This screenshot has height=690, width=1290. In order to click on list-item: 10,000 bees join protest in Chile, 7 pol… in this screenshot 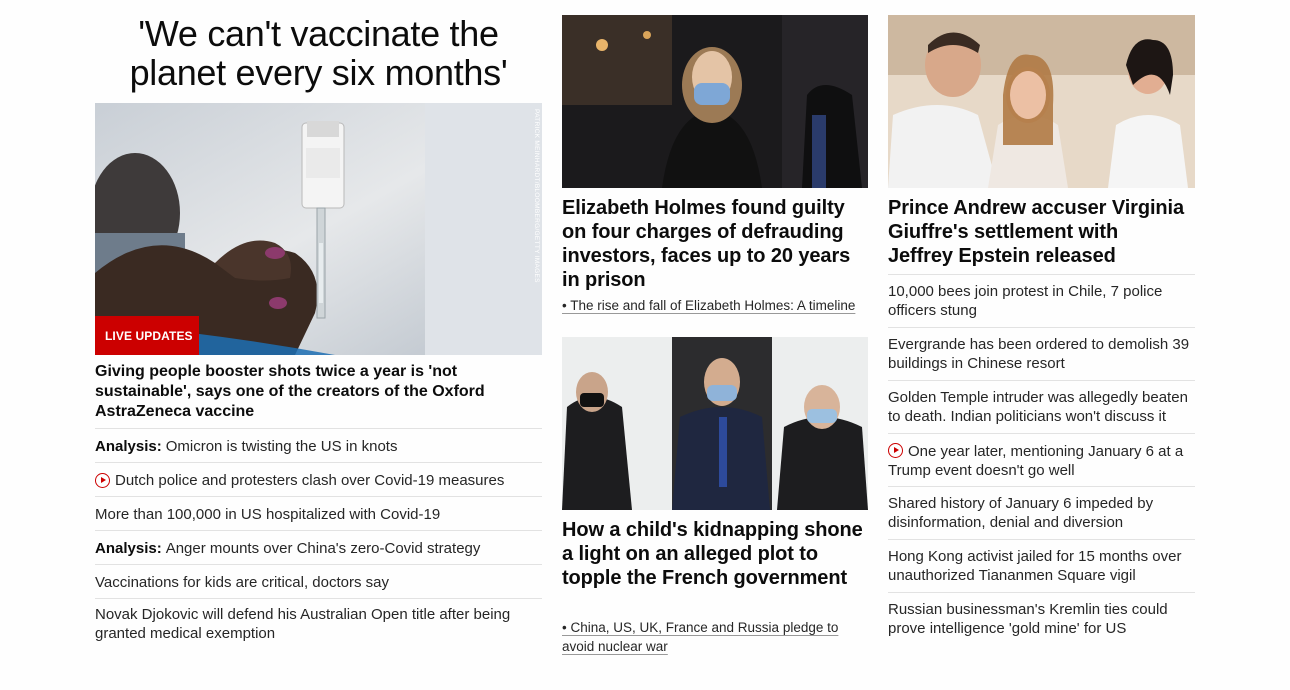, I will do `click(1041, 300)`.